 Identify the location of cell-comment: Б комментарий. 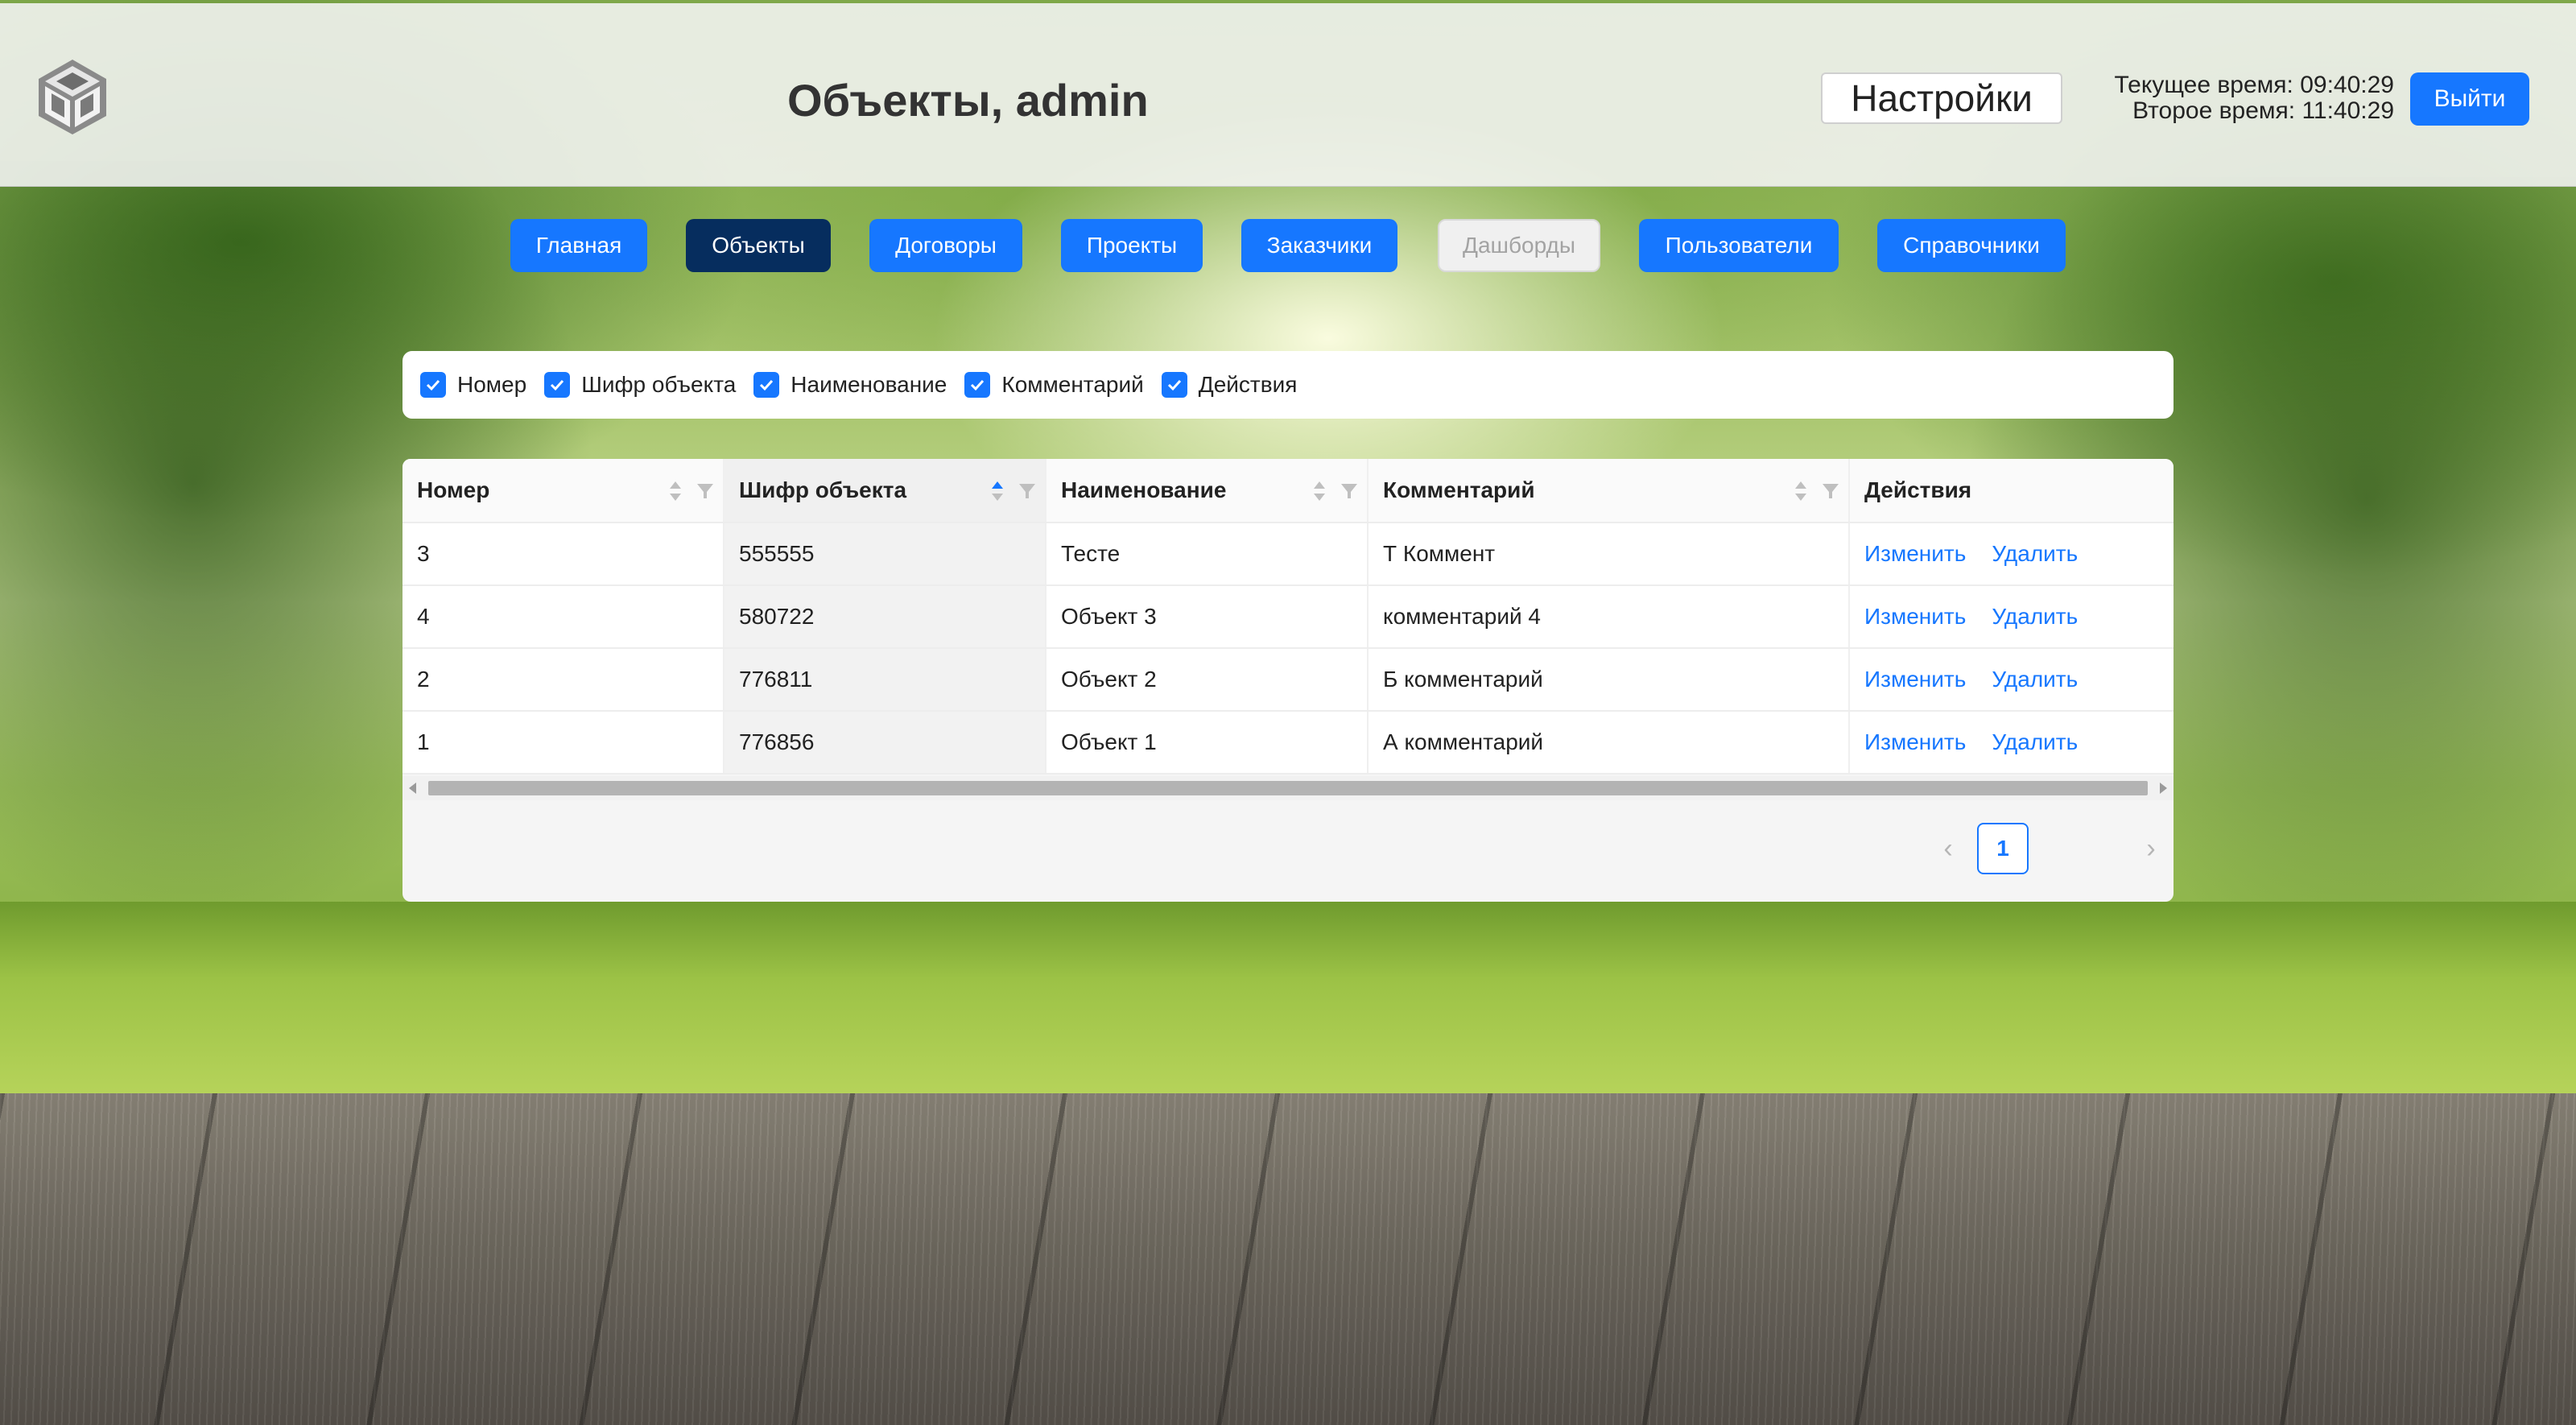
(1609, 679).